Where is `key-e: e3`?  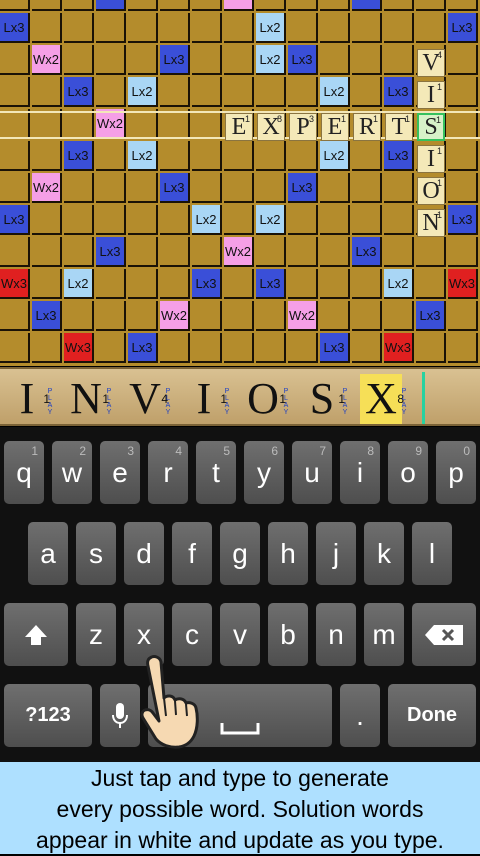
key-e: e3 is located at coordinates (120, 472).